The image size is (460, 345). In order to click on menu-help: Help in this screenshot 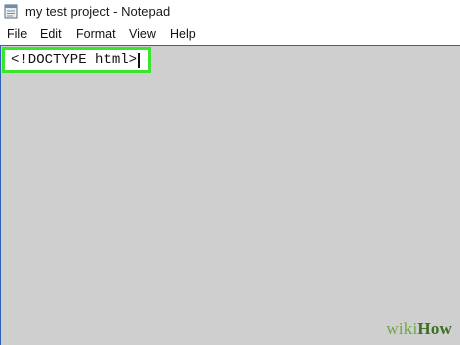, I will do `click(183, 34)`.